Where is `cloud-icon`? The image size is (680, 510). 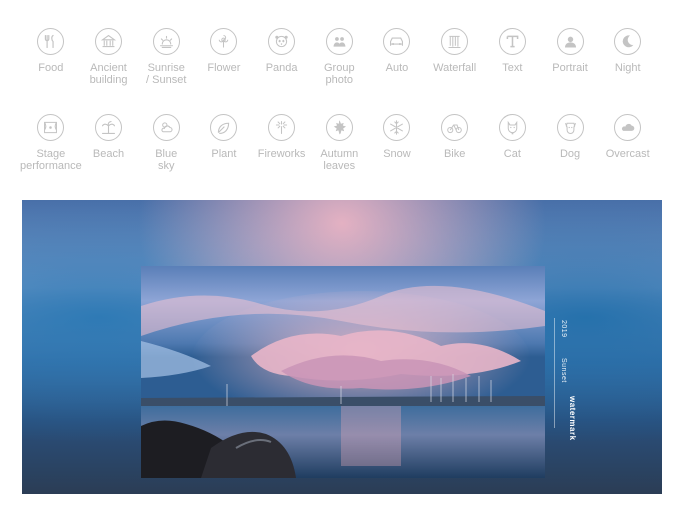 cloud-icon is located at coordinates (628, 127).